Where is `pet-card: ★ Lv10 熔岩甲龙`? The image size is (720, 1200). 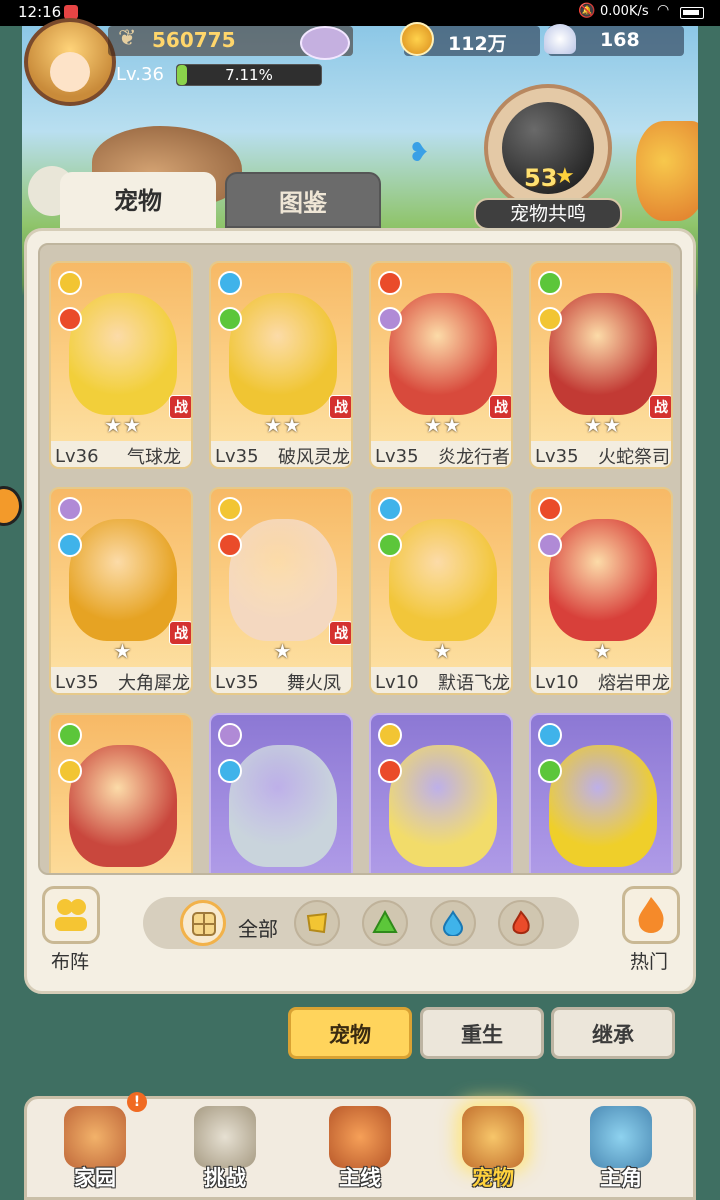
pet-card: ★ Lv10 熔岩甲龙 is located at coordinates (601, 591).